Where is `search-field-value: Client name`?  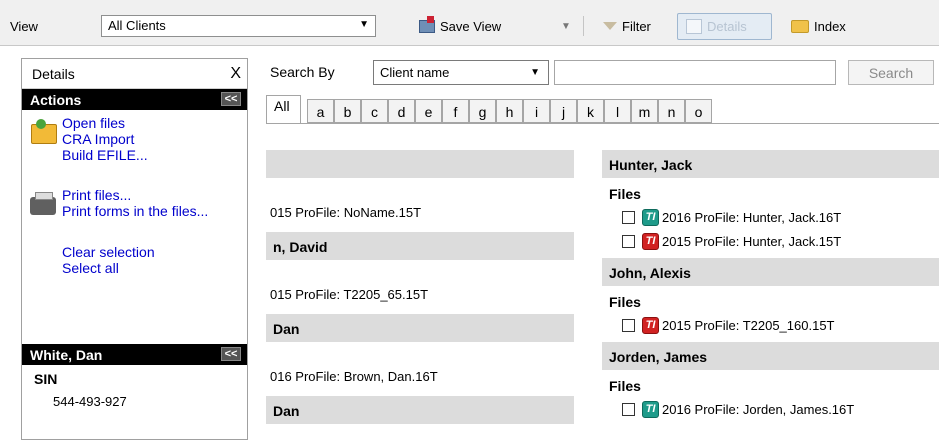 search-field-value: Client name is located at coordinates (415, 72).